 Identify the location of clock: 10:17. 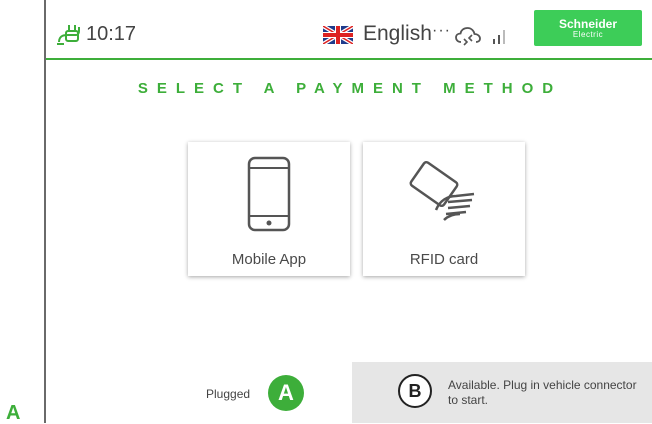
(111, 34).